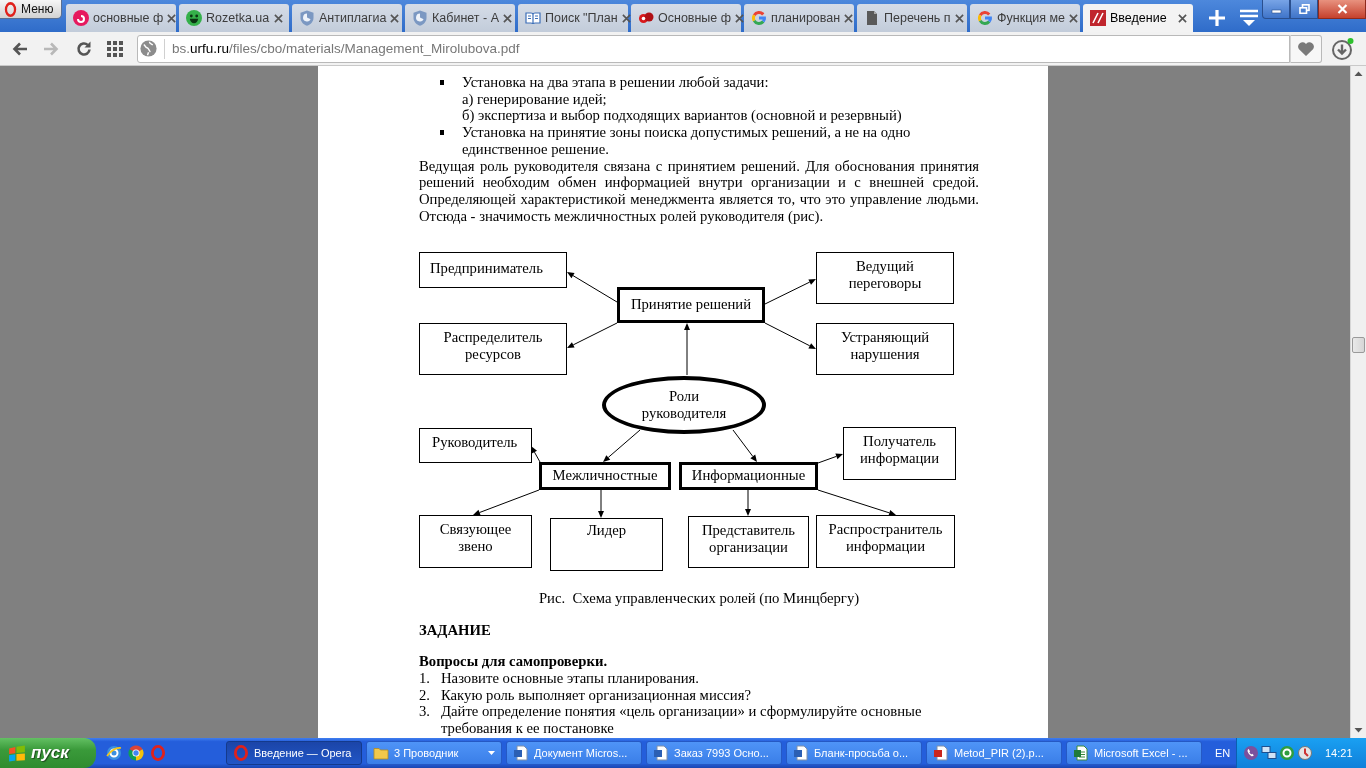  I want to click on globe-icon, so click(148, 48).